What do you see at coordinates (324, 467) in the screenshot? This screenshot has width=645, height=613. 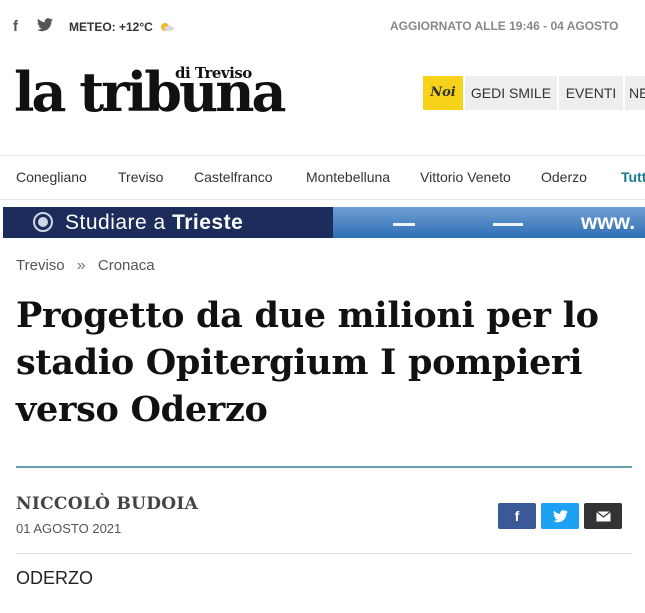 I see `title-rule` at bounding box center [324, 467].